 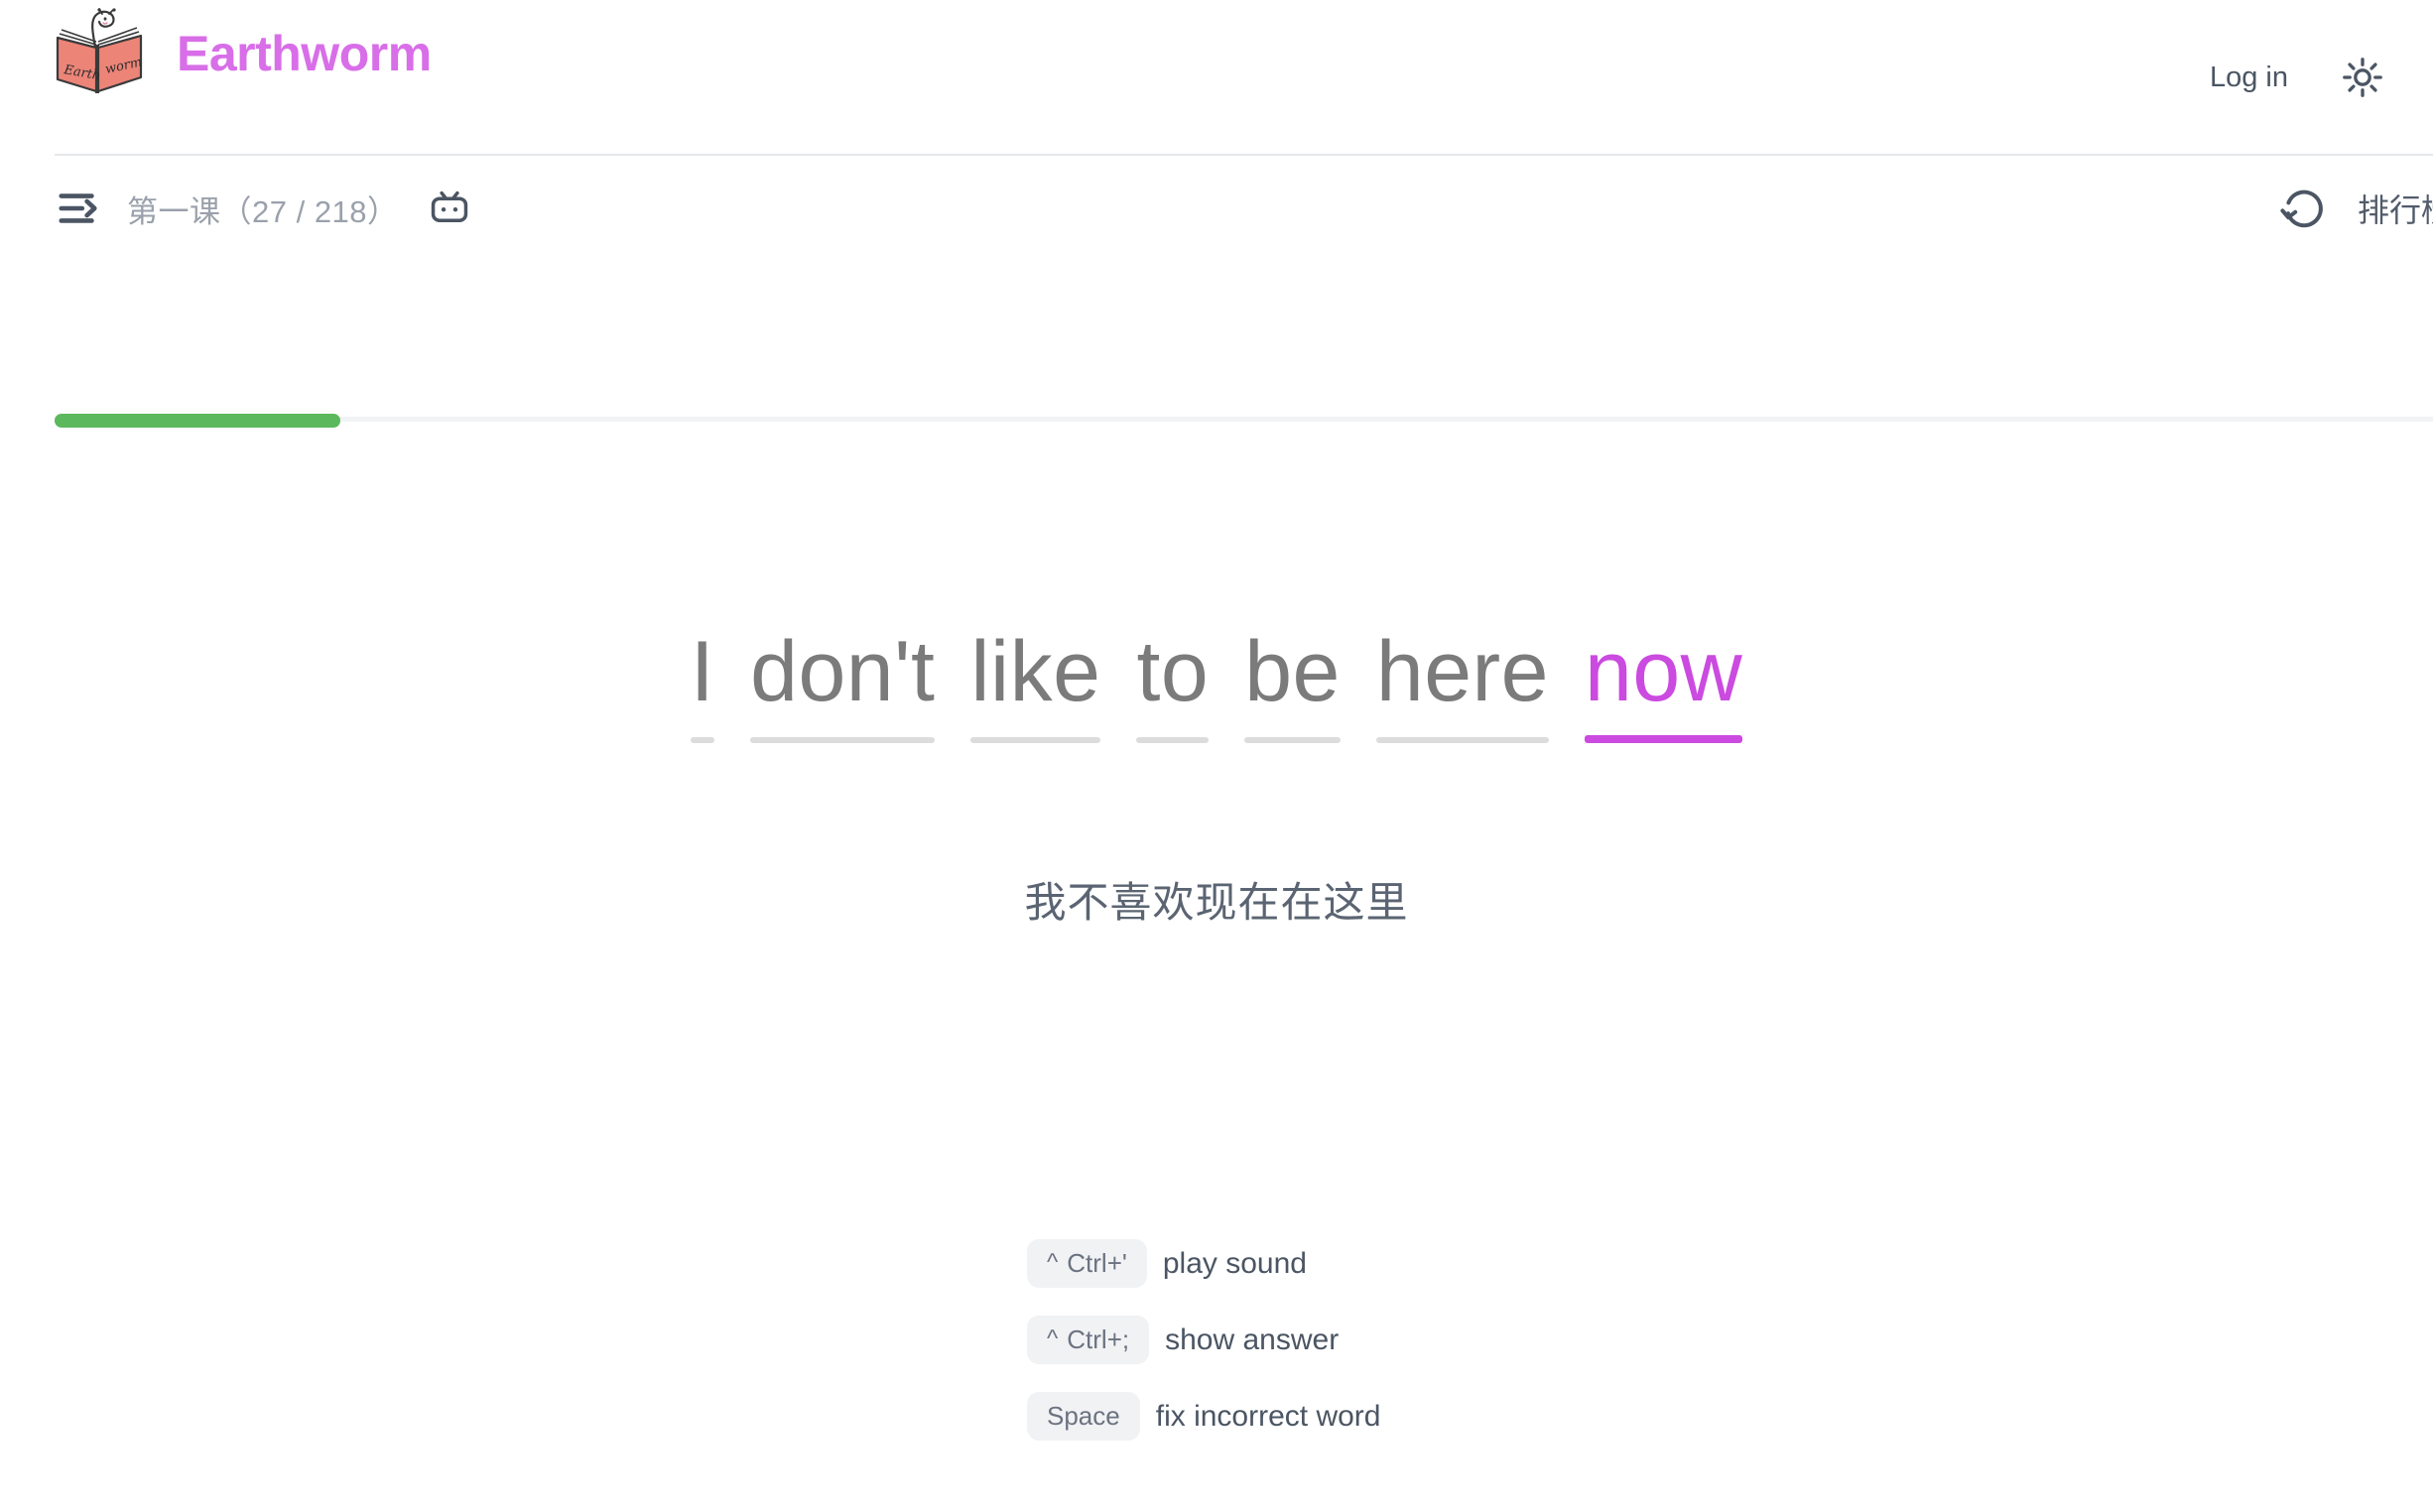 I want to click on sentence-word: to, so click(x=1172, y=683).